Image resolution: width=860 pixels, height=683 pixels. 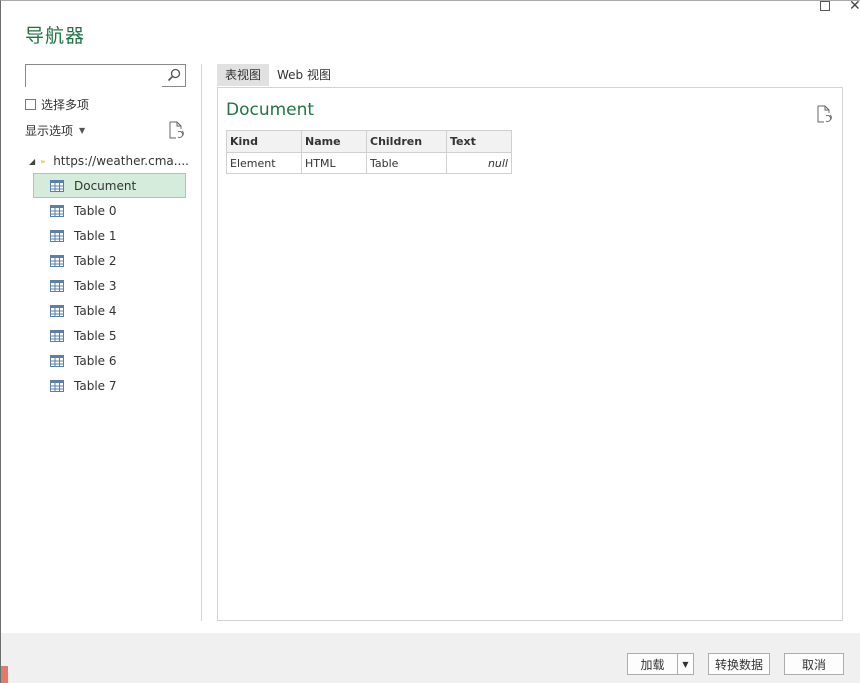 I want to click on caret-down-icon: ▼, so click(x=82, y=130).